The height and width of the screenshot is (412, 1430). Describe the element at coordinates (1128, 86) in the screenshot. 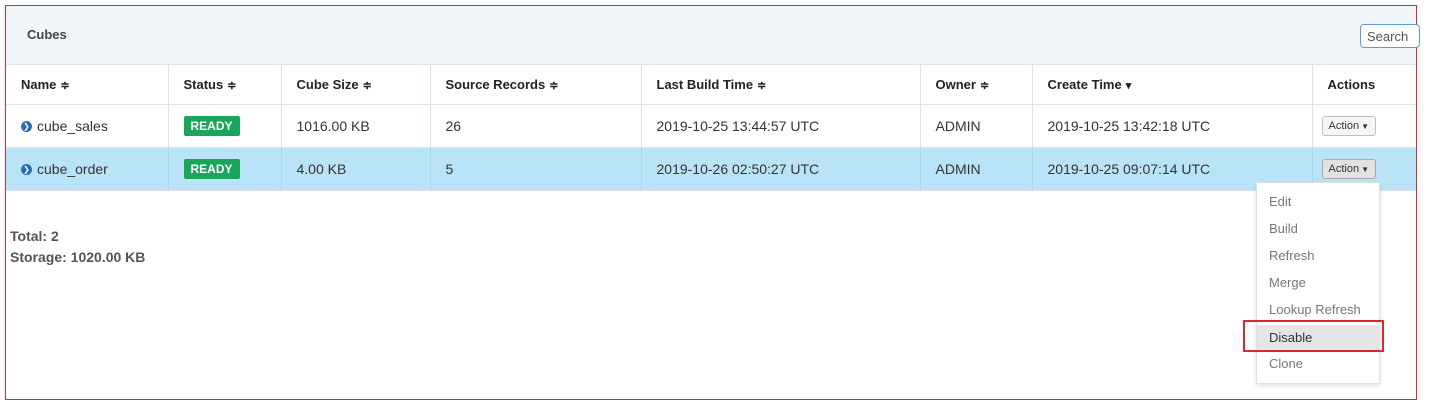

I see `sort-desc-icon: ▾` at that location.